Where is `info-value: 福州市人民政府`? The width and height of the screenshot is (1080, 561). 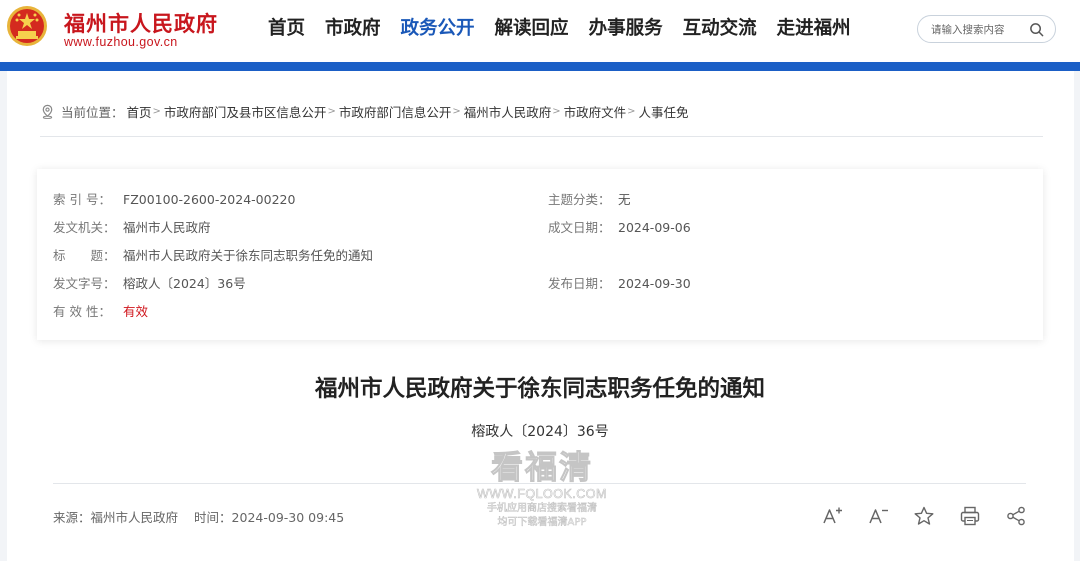
info-value: 福州市人民政府 is located at coordinates (167, 227).